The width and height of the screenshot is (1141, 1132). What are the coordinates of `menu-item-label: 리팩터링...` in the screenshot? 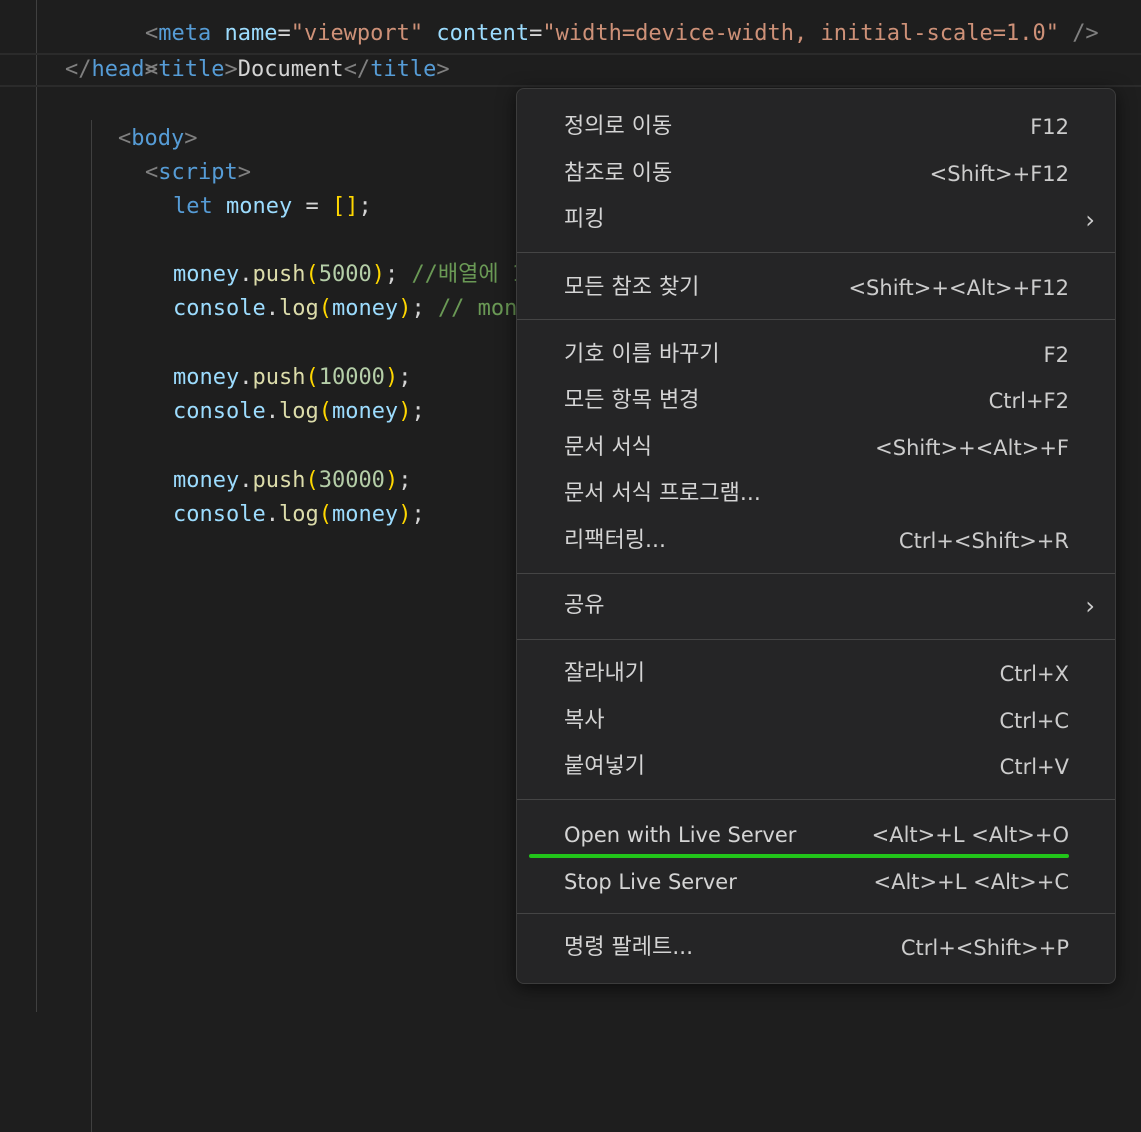 It's located at (615, 540).